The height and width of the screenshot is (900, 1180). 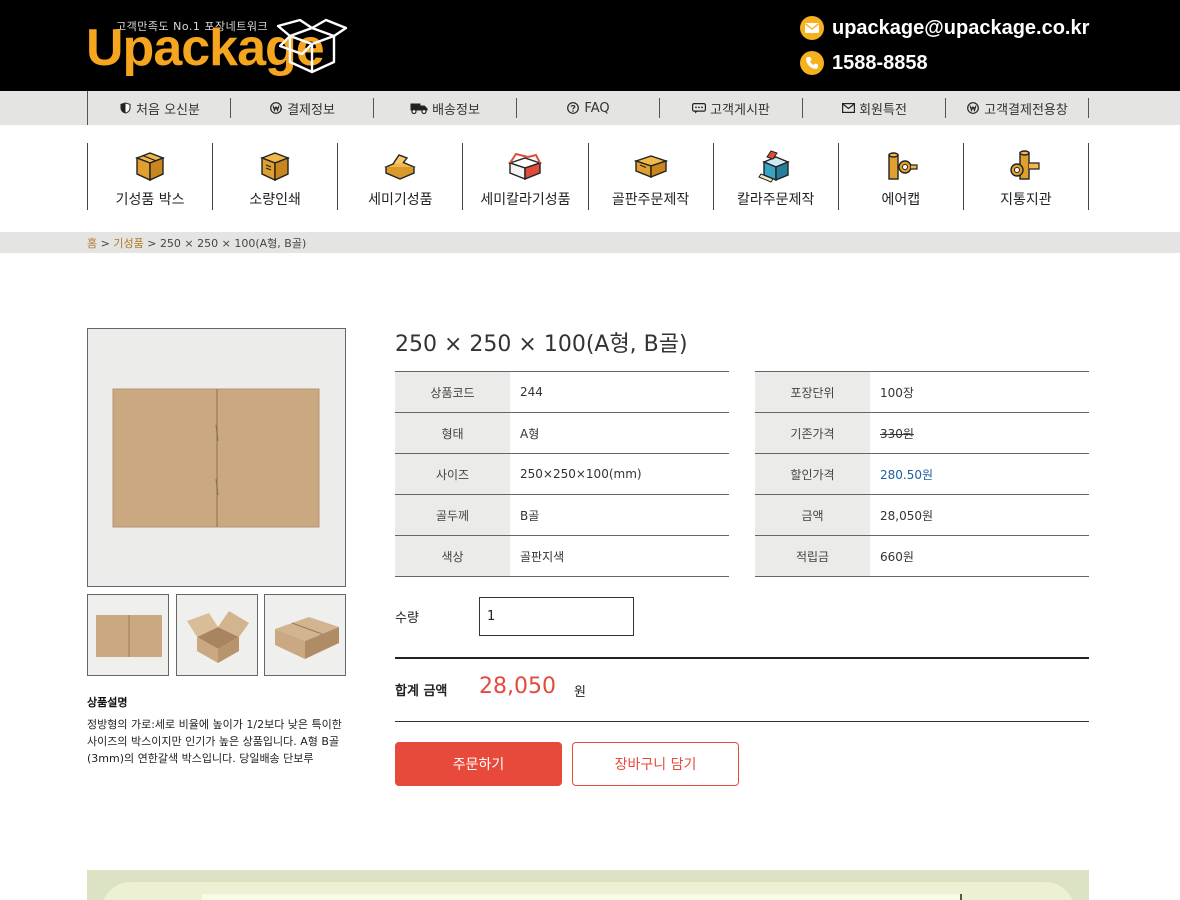 I want to click on category-label: 세미기성품, so click(x=400, y=200).